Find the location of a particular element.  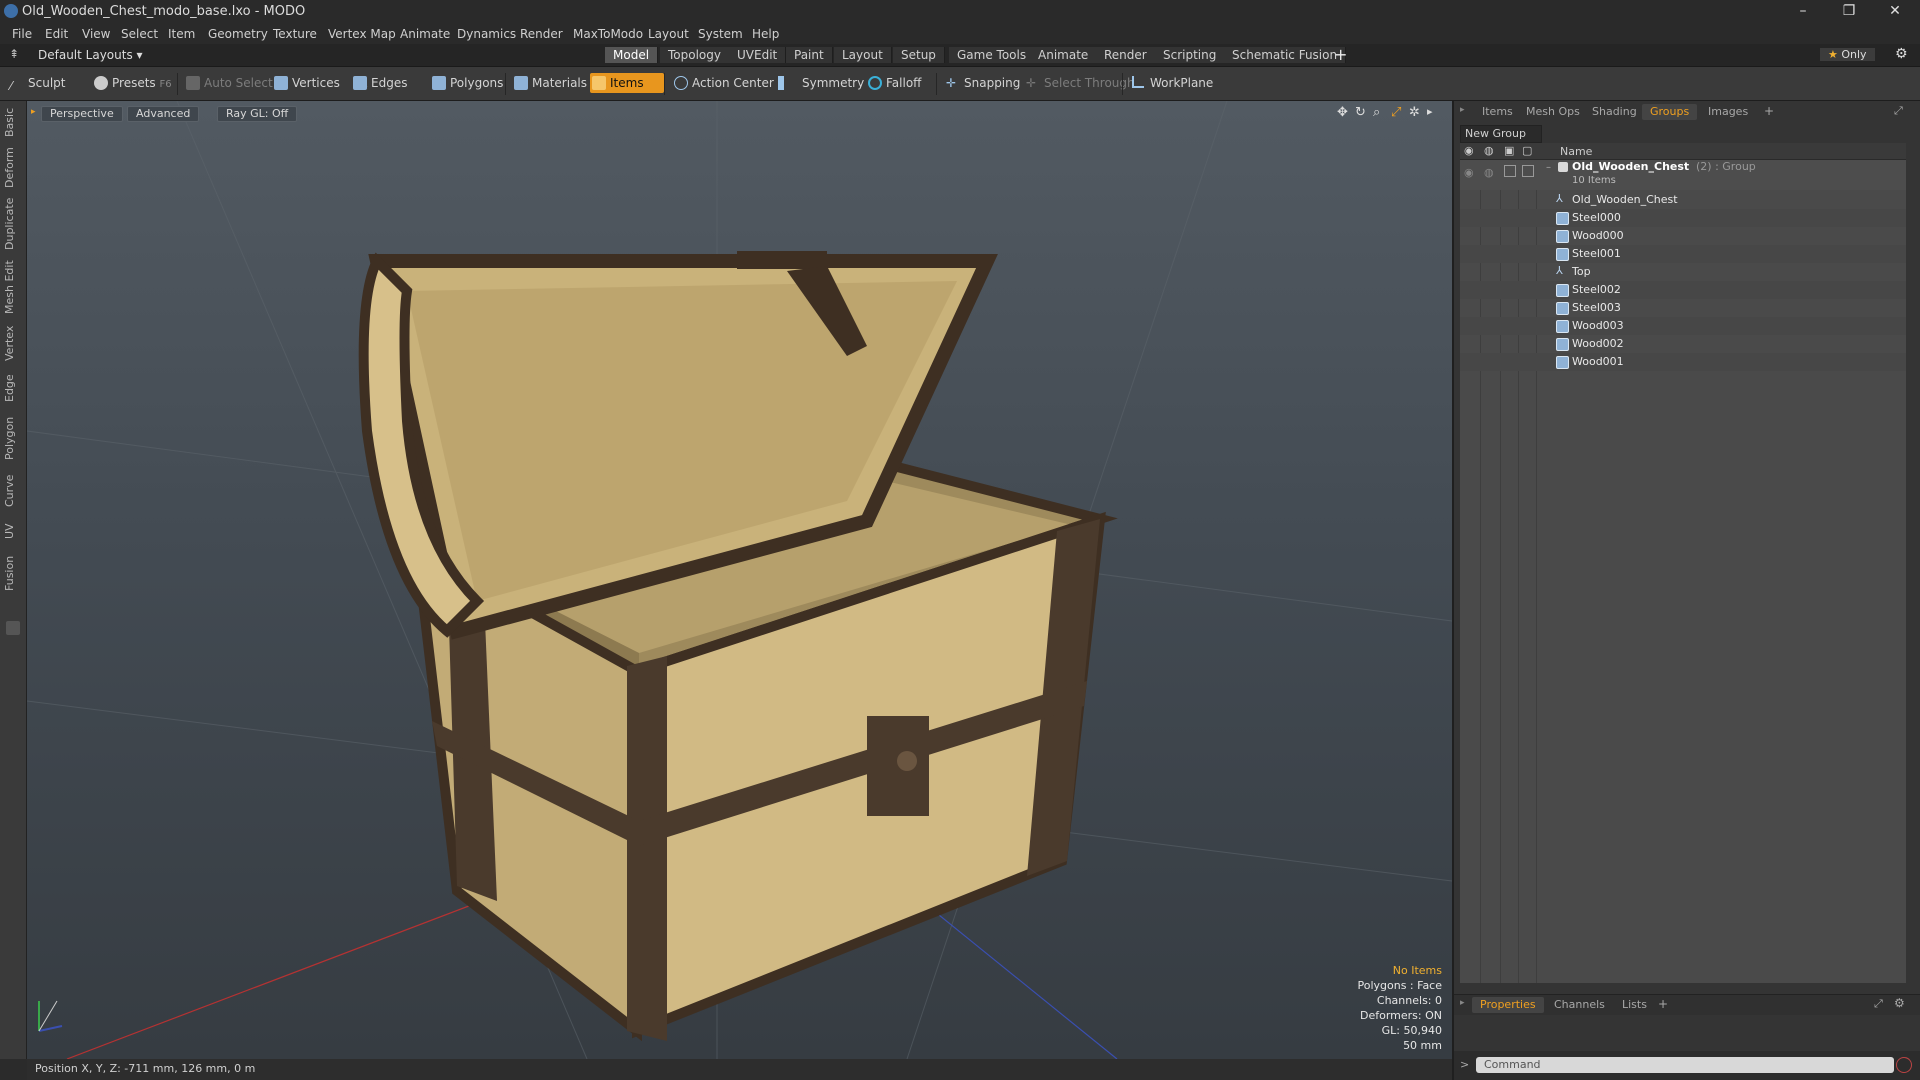

tab-shading: Shading is located at coordinates (1614, 112).